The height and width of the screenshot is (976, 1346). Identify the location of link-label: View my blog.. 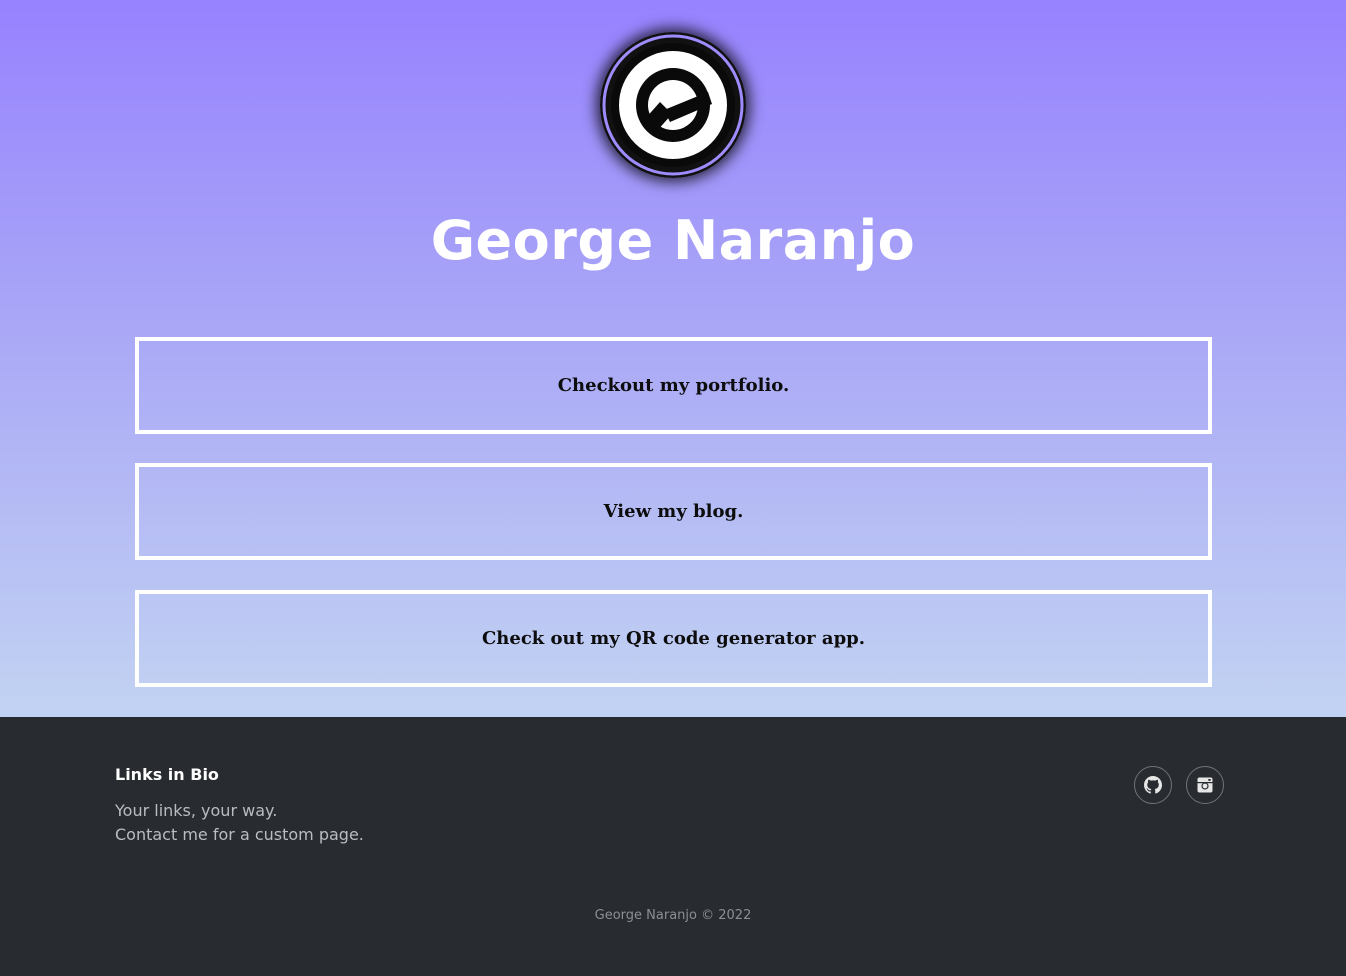
(673, 511).